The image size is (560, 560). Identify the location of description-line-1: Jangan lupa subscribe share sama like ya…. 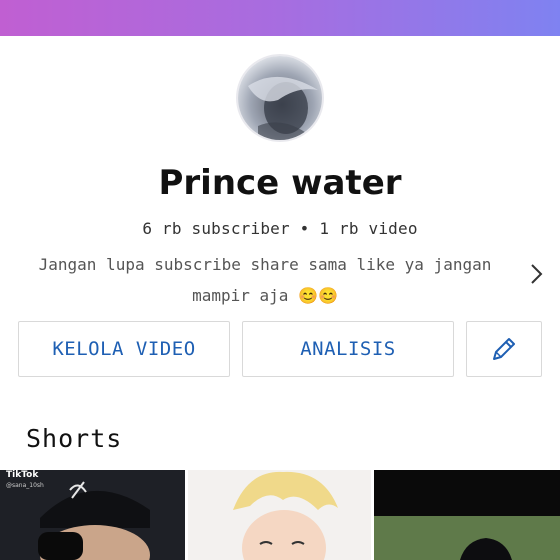
(265, 264).